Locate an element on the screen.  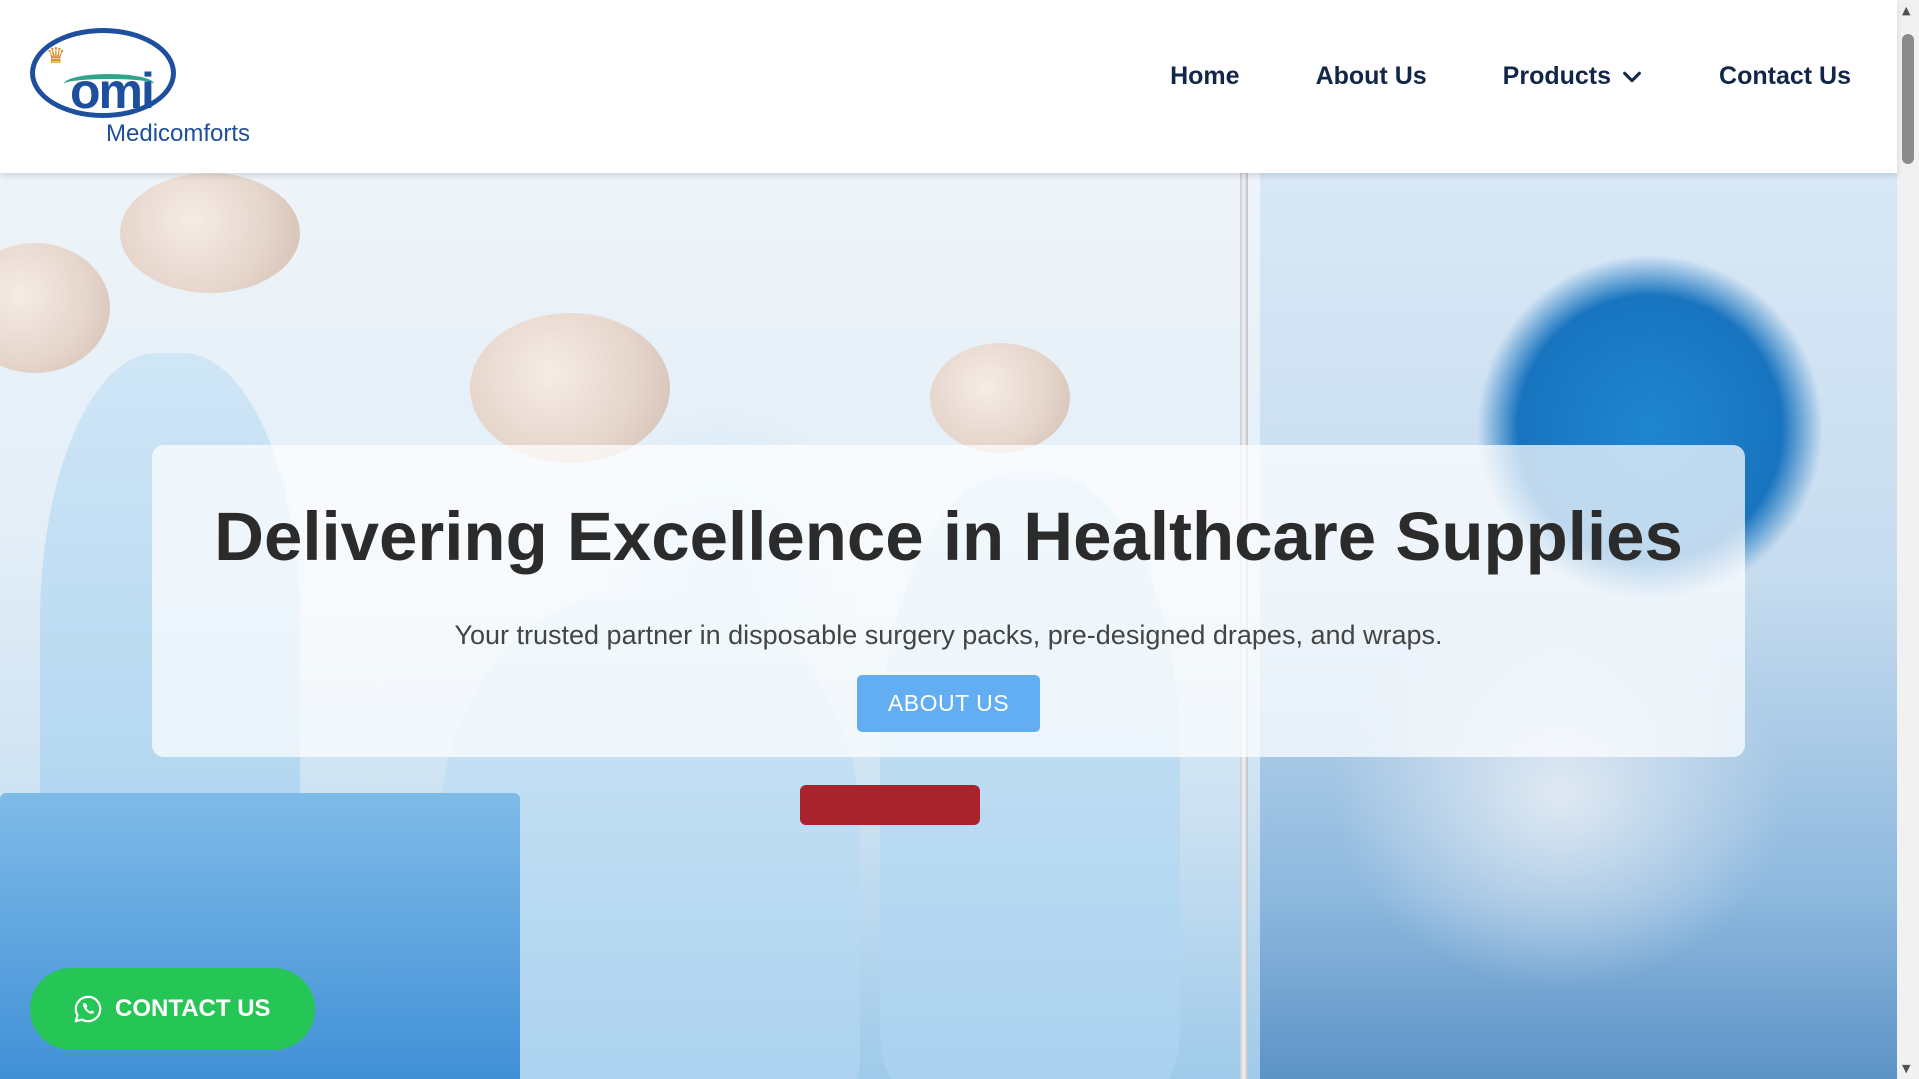
main-nav: Home About Us Products Contact Us is located at coordinates (1472, 76).